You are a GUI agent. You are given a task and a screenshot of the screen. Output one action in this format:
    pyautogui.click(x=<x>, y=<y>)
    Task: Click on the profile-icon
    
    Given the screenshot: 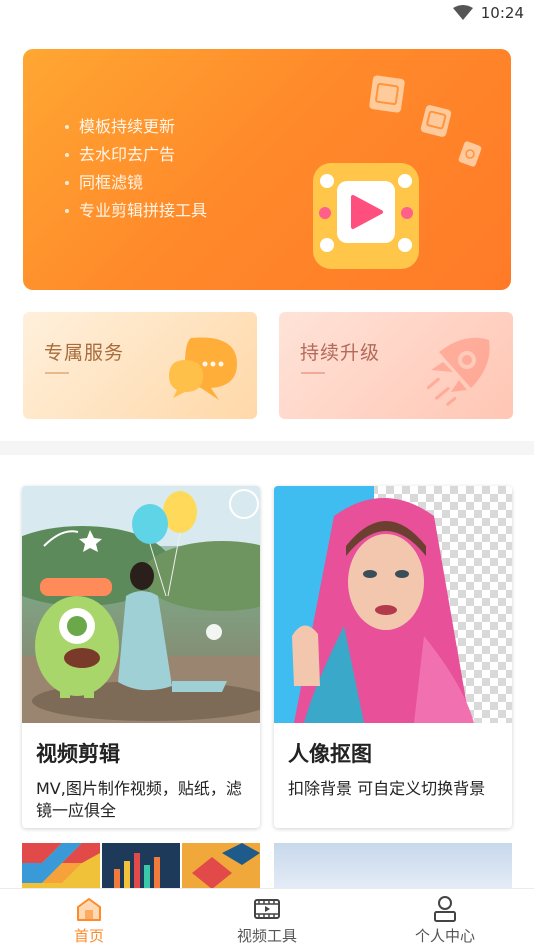 What is the action you would take?
    pyautogui.click(x=445, y=909)
    